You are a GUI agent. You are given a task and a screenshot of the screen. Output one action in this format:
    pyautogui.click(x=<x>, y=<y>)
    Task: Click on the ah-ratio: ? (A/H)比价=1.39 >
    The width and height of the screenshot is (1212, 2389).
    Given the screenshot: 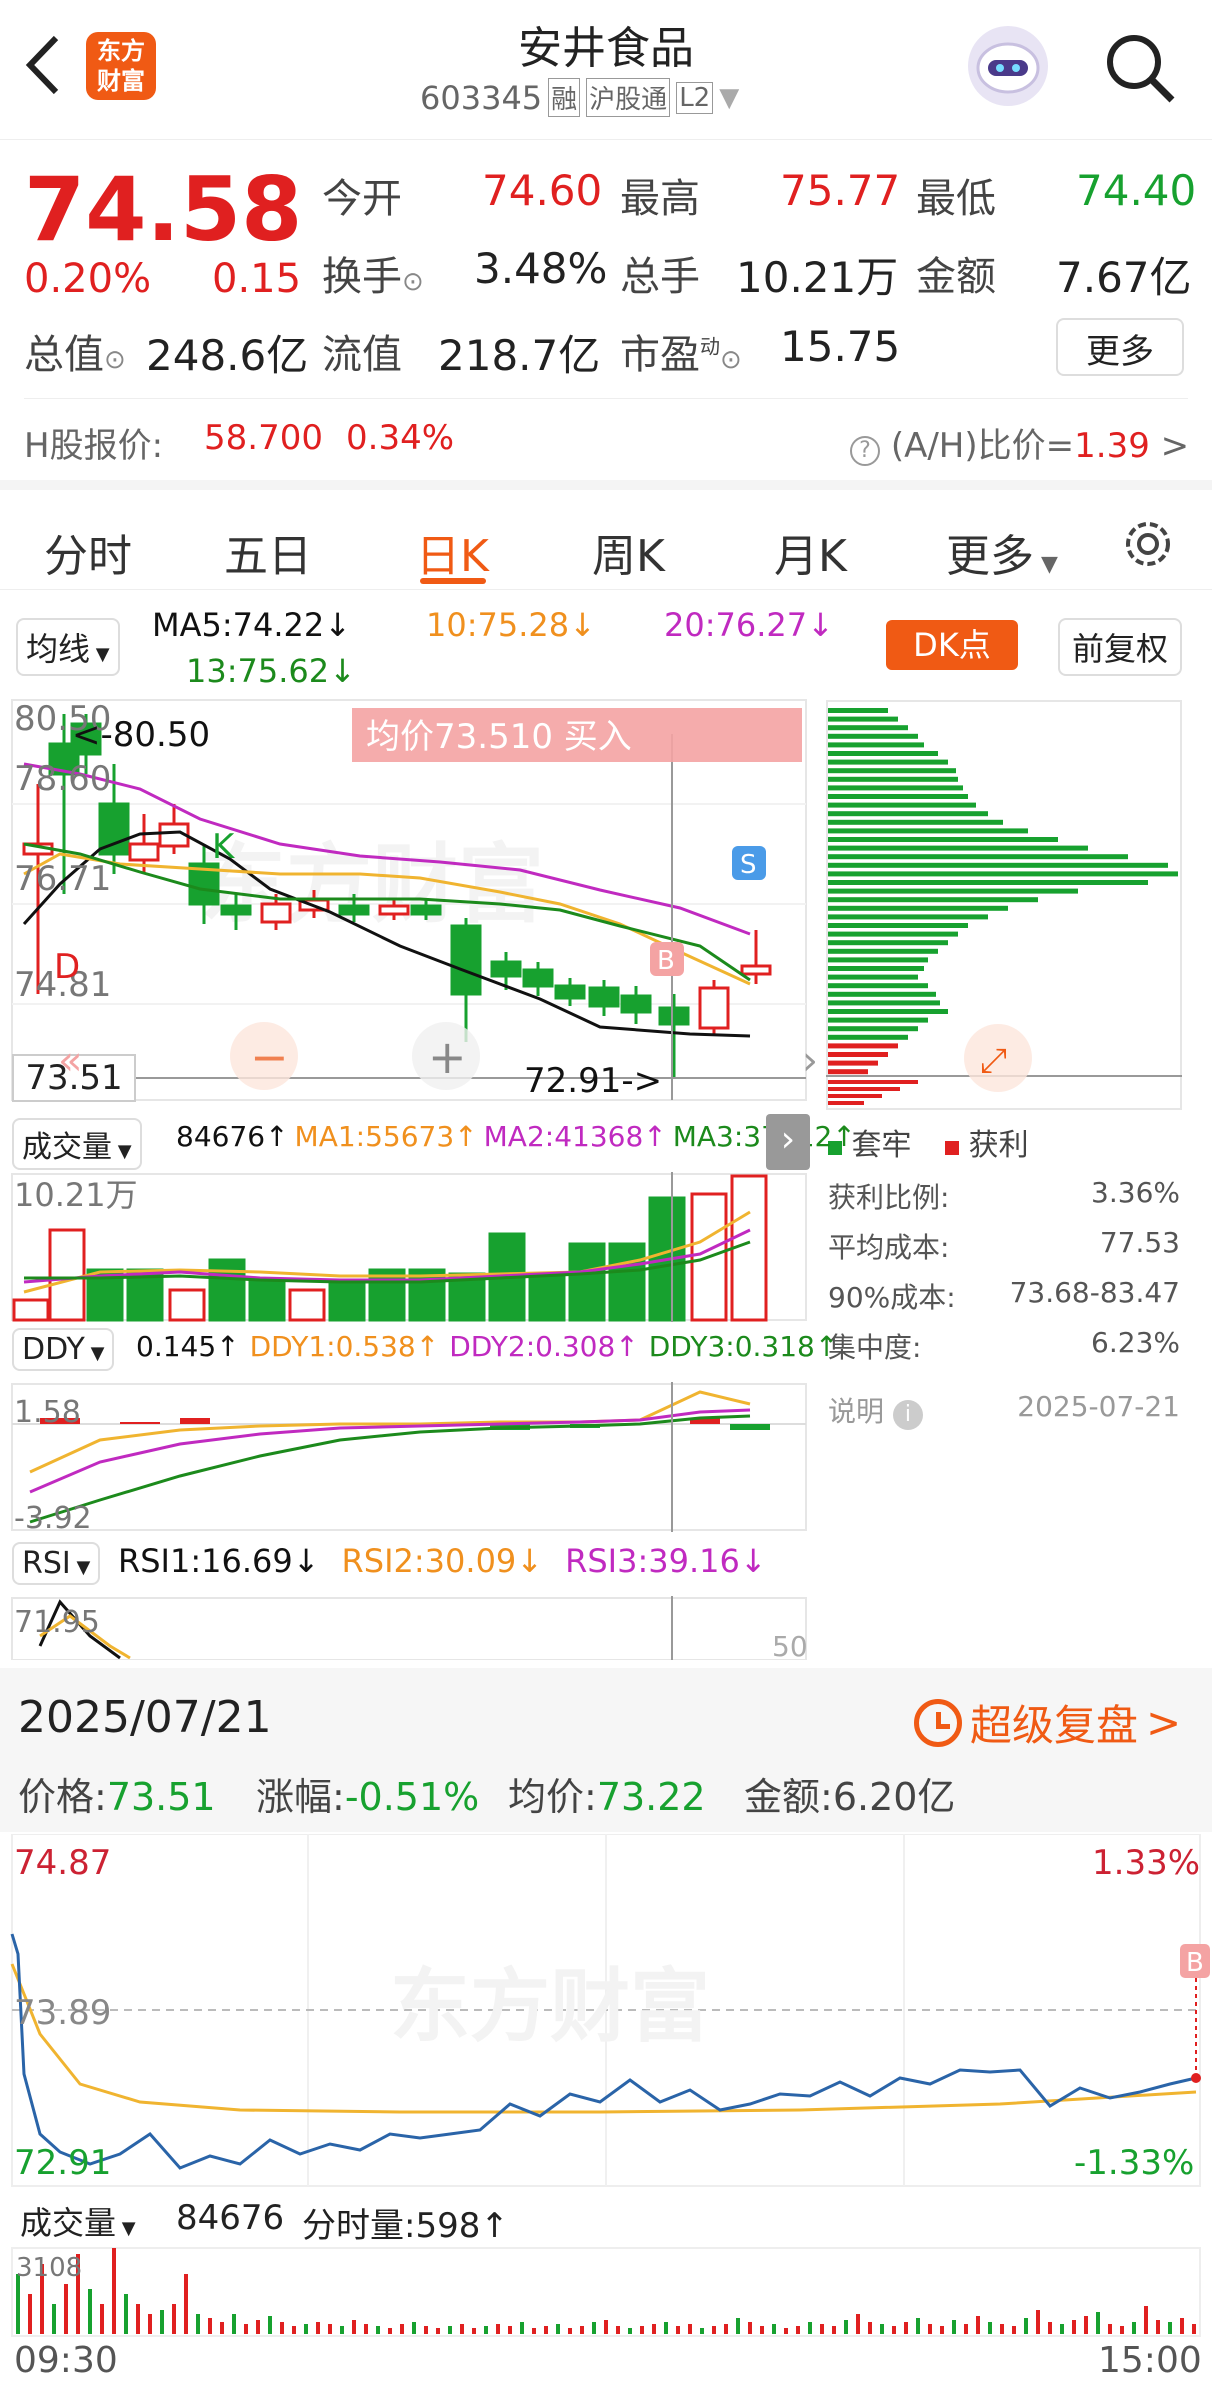 What is the action you would take?
    pyautogui.click(x=1019, y=442)
    